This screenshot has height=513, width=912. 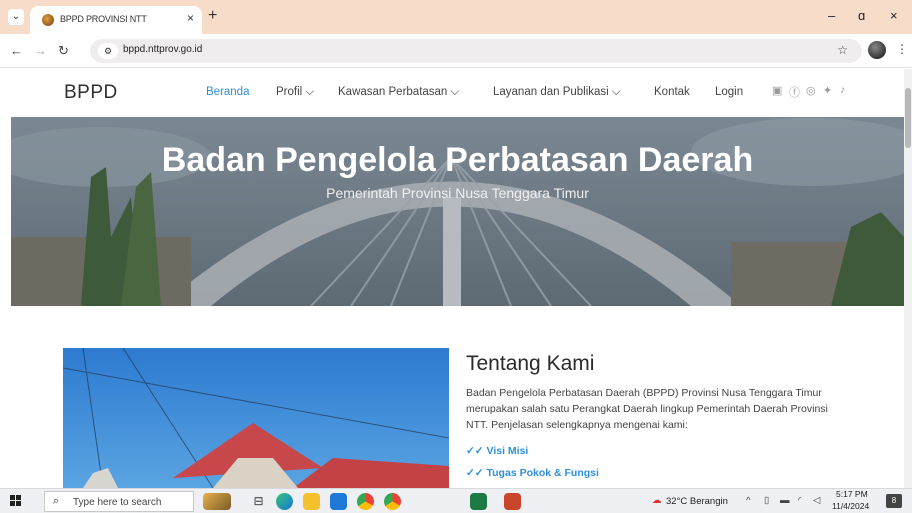 I want to click on browser-toolbar: ← → ↻ ⚙ bppd.nttprov.go.id ☆ ⋮, so click(x=456, y=51).